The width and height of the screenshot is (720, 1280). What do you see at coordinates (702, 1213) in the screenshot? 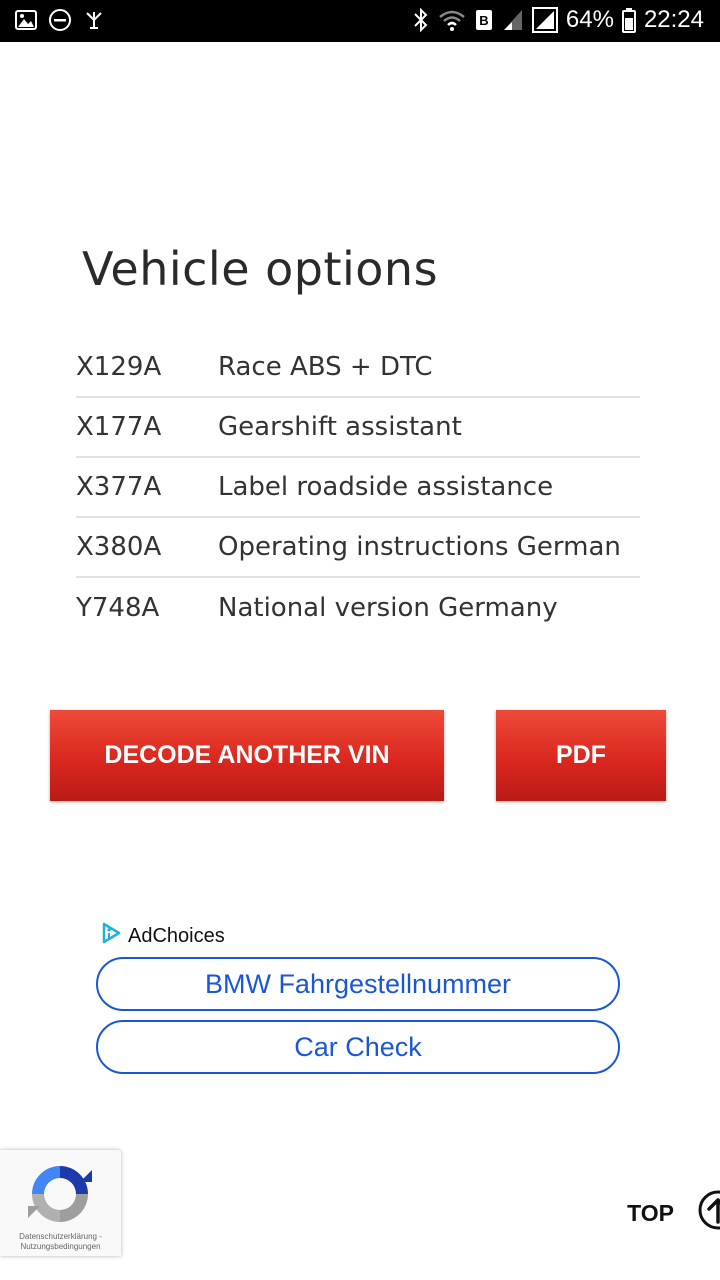
I see `arrow-up-circle-icon` at bounding box center [702, 1213].